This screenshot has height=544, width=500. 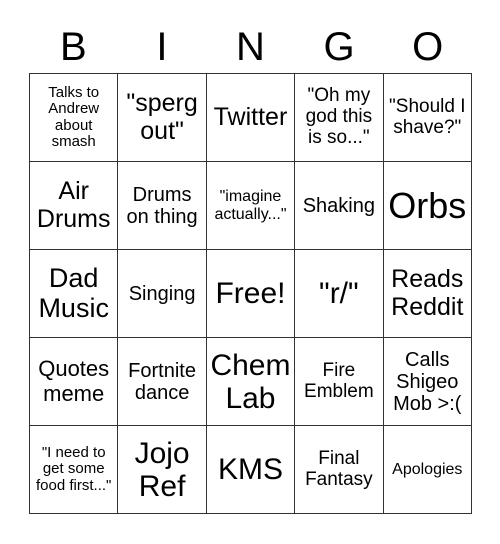 I want to click on bingo-cell: Talks to Andrew about smash, so click(x=73, y=117).